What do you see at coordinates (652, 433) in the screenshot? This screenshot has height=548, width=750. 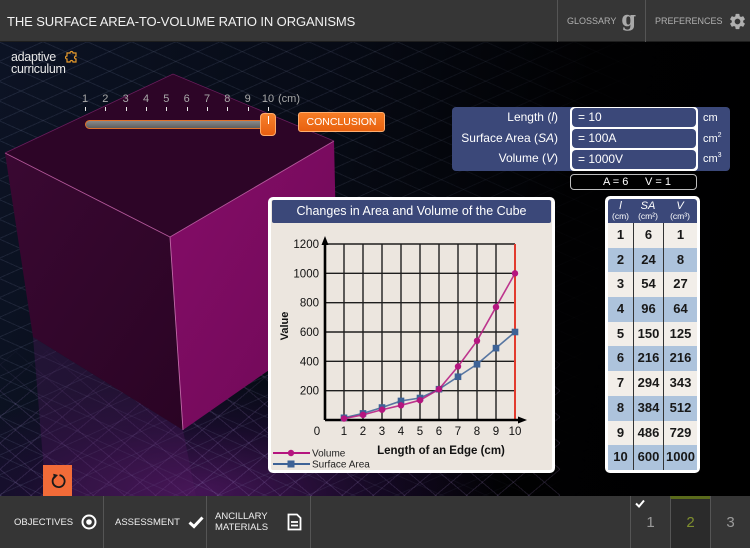 I see `table-row: 9 486 729` at bounding box center [652, 433].